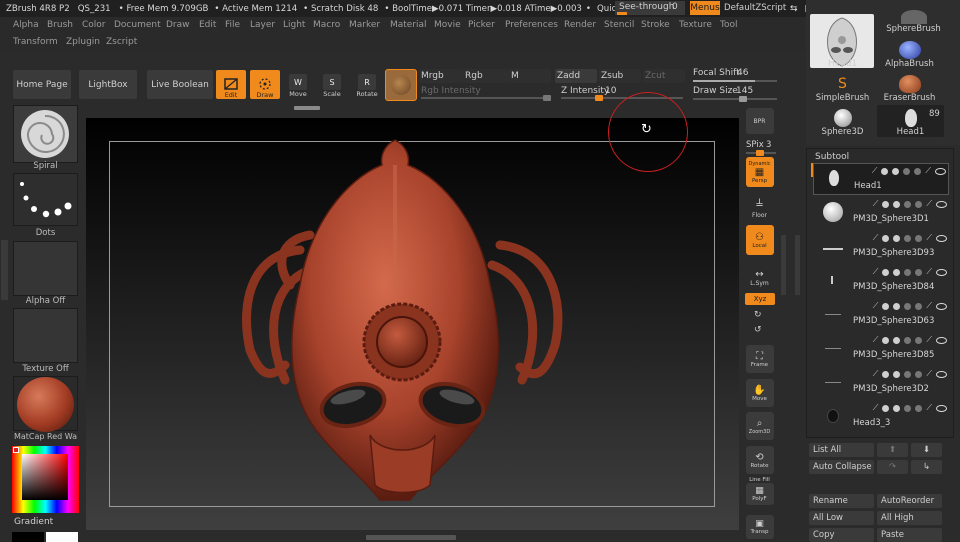  I want to click on move-out-button: ↳, so click(926, 467).